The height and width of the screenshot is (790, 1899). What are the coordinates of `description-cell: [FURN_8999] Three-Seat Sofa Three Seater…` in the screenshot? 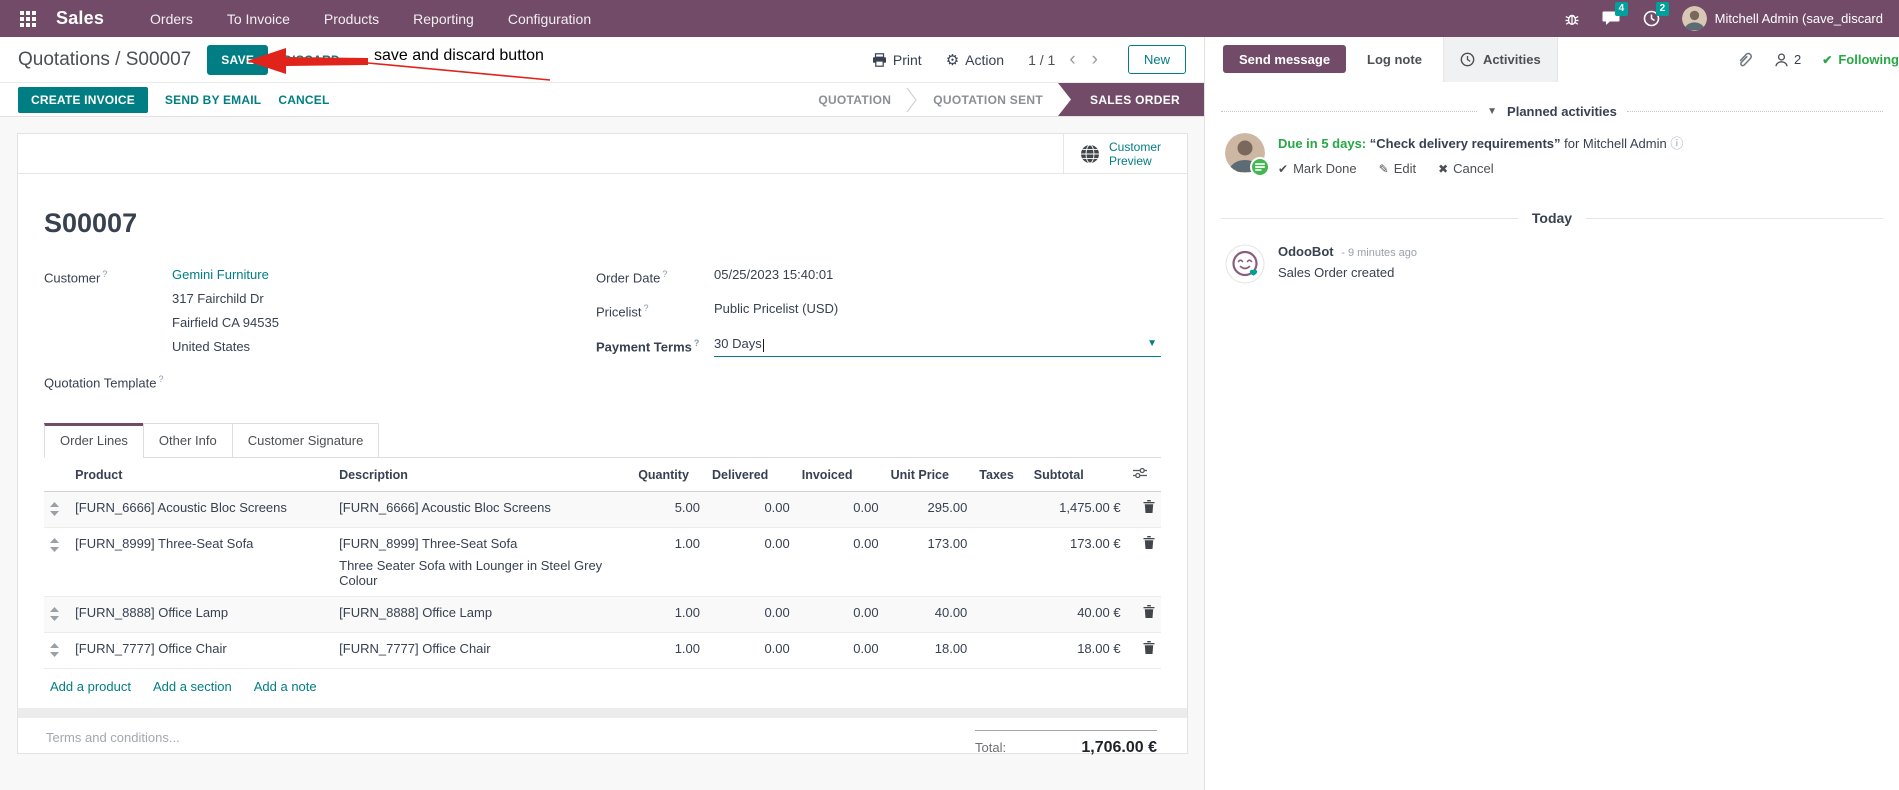 It's located at (482, 562).